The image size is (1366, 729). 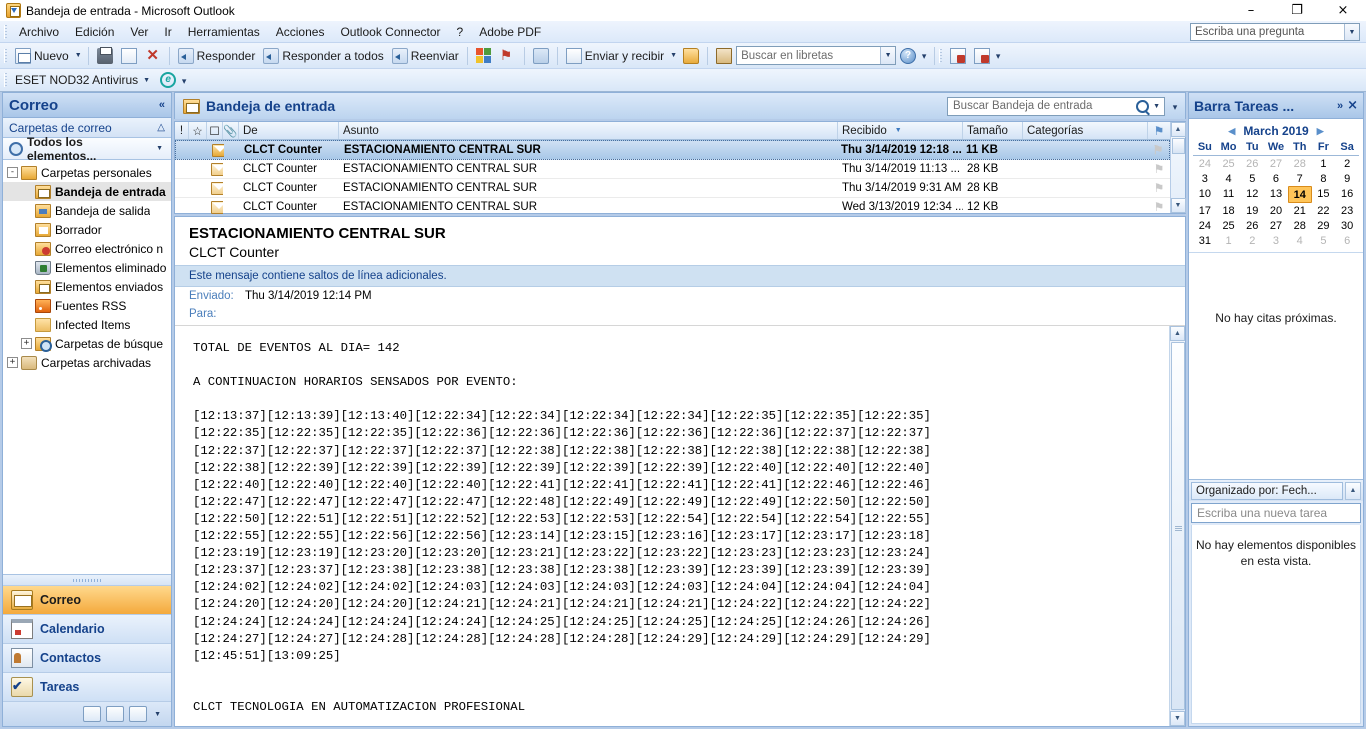 What do you see at coordinates (724, 56) in the screenshot?
I see `address-book-button` at bounding box center [724, 56].